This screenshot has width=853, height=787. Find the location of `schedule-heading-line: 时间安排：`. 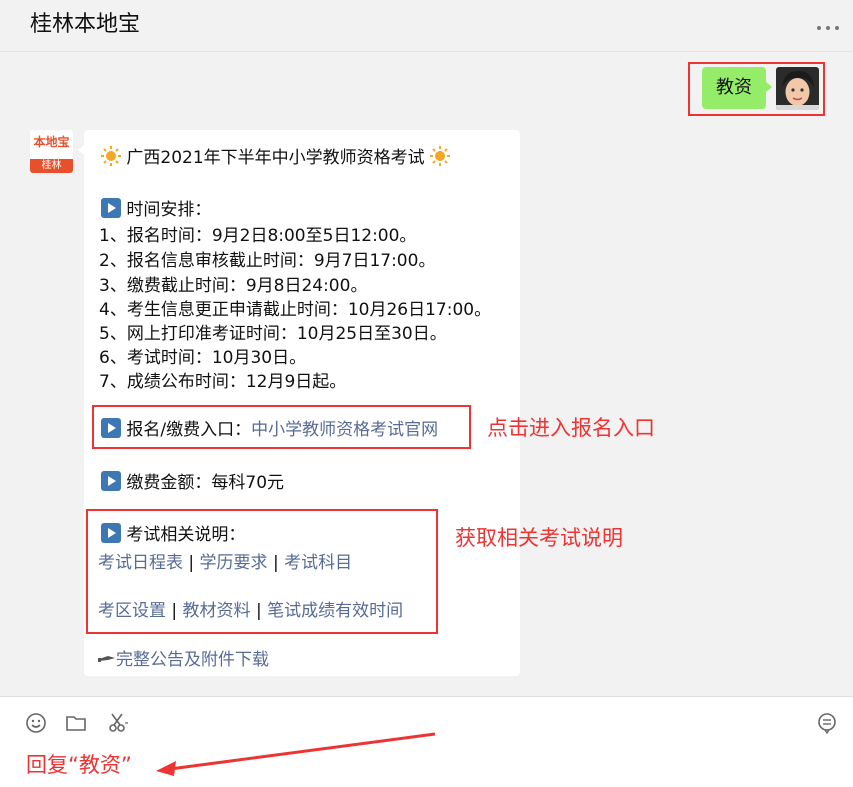

schedule-heading-line: 时间安排： is located at coordinates (156, 207).